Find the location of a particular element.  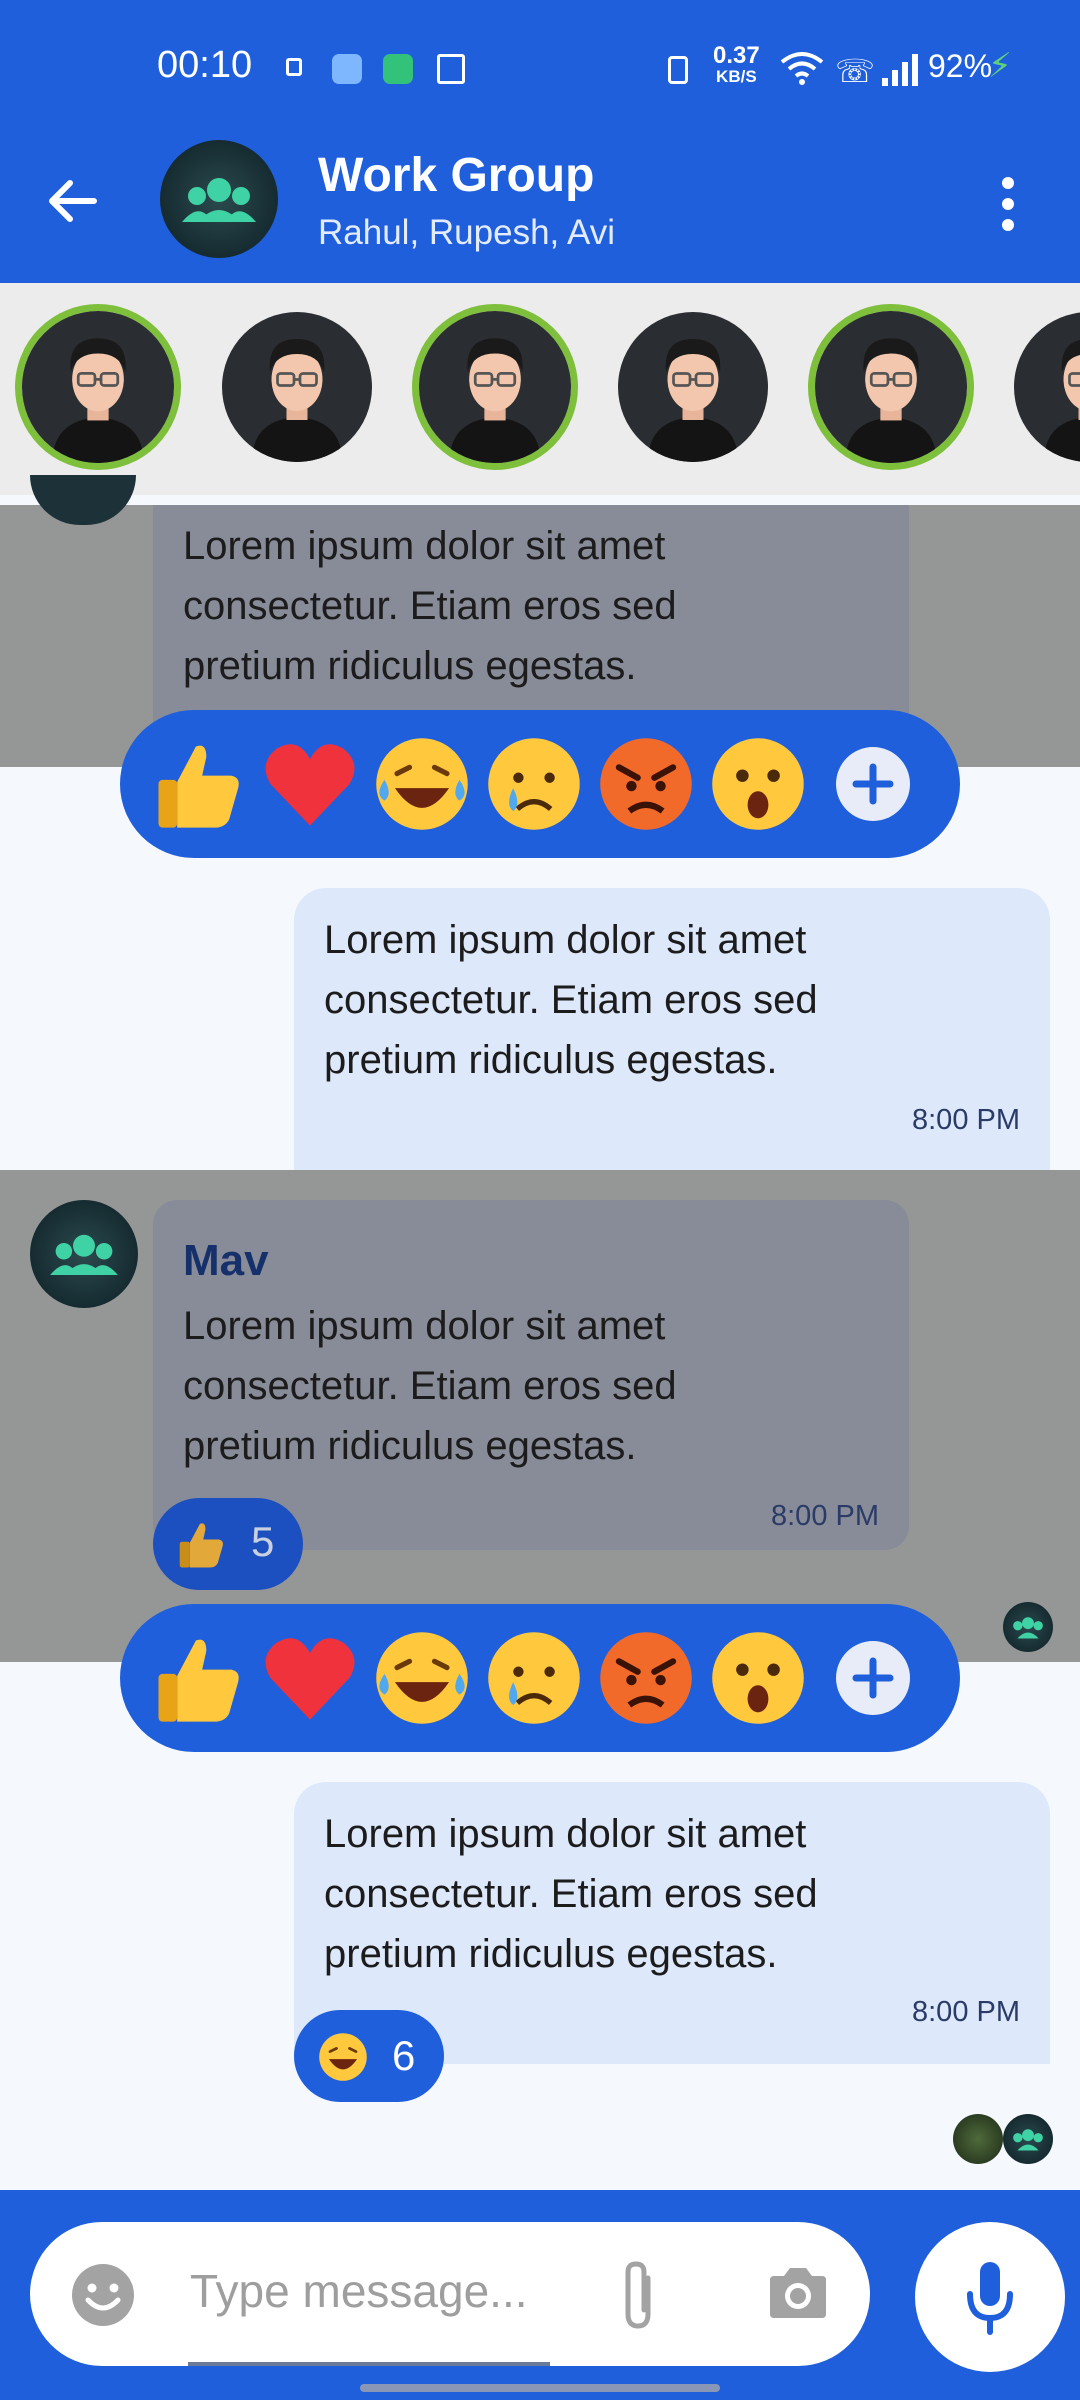

input-underline is located at coordinates (369, 2364).